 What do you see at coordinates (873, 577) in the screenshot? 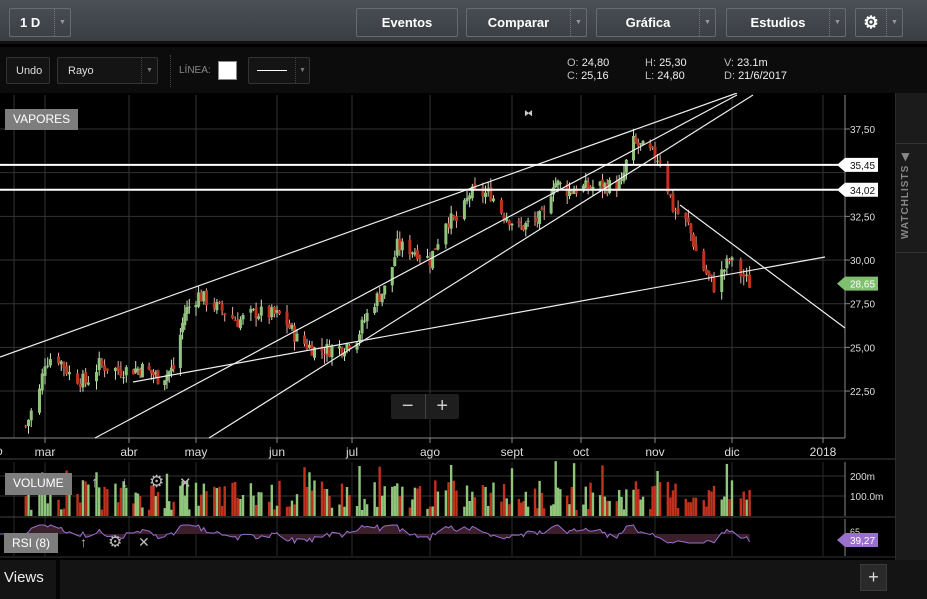
I see `add-view-button: +` at bounding box center [873, 577].